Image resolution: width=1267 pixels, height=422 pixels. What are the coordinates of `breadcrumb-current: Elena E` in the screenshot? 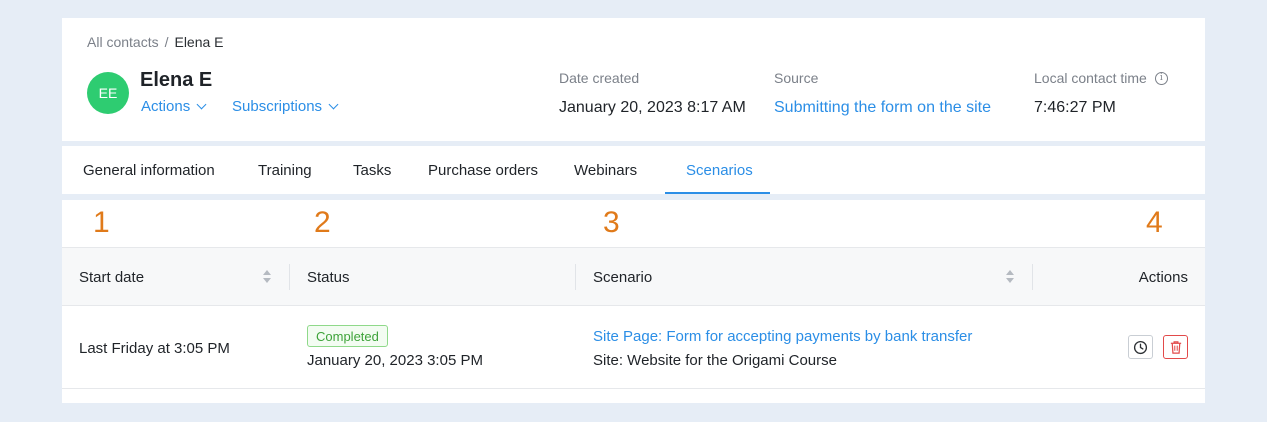 It's located at (199, 42).